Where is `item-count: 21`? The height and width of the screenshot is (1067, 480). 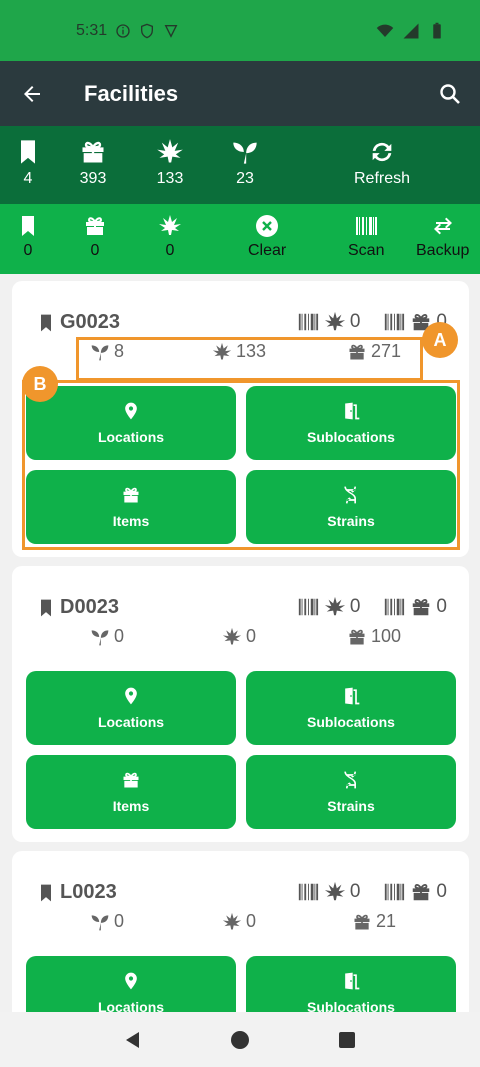
item-count: 21 is located at coordinates (374, 921).